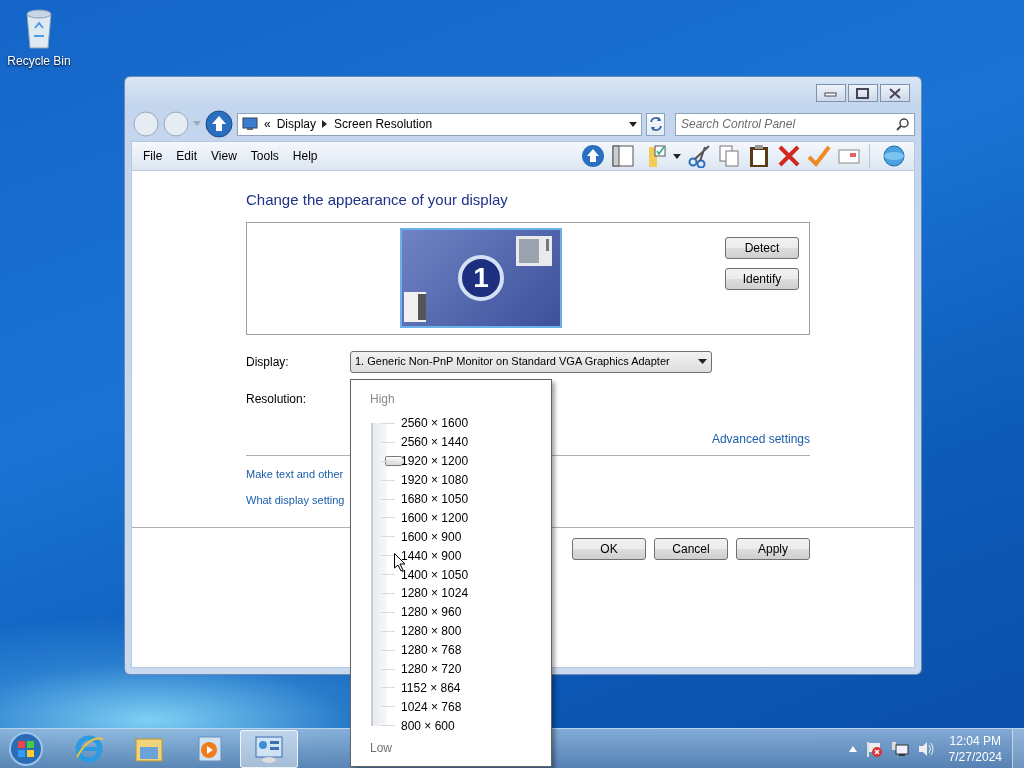  I want to click on display-dropdown: 1. Generic Non-PnP Monitor on Standard VGA Graphics Adapter, so click(531, 361).